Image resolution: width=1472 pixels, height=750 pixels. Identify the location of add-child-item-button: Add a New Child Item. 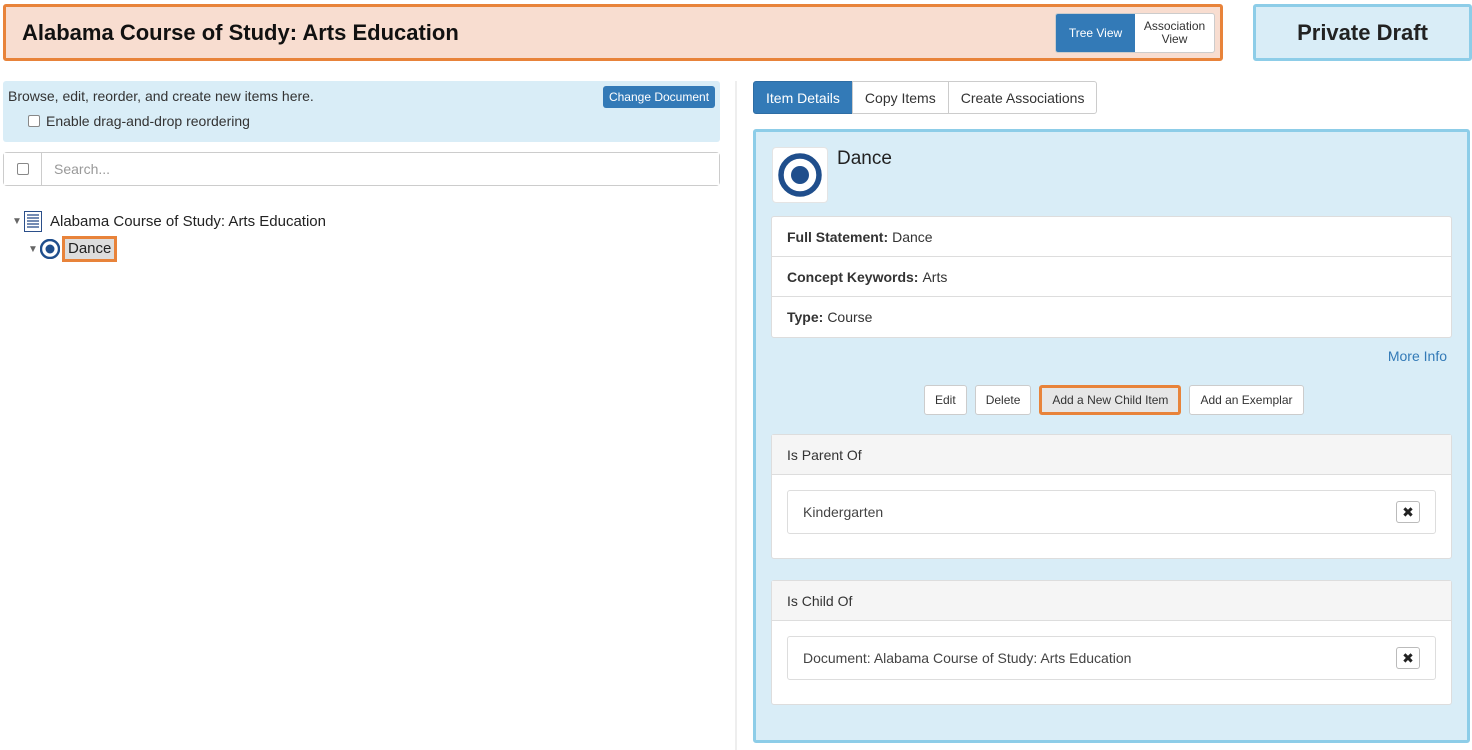
(1110, 400).